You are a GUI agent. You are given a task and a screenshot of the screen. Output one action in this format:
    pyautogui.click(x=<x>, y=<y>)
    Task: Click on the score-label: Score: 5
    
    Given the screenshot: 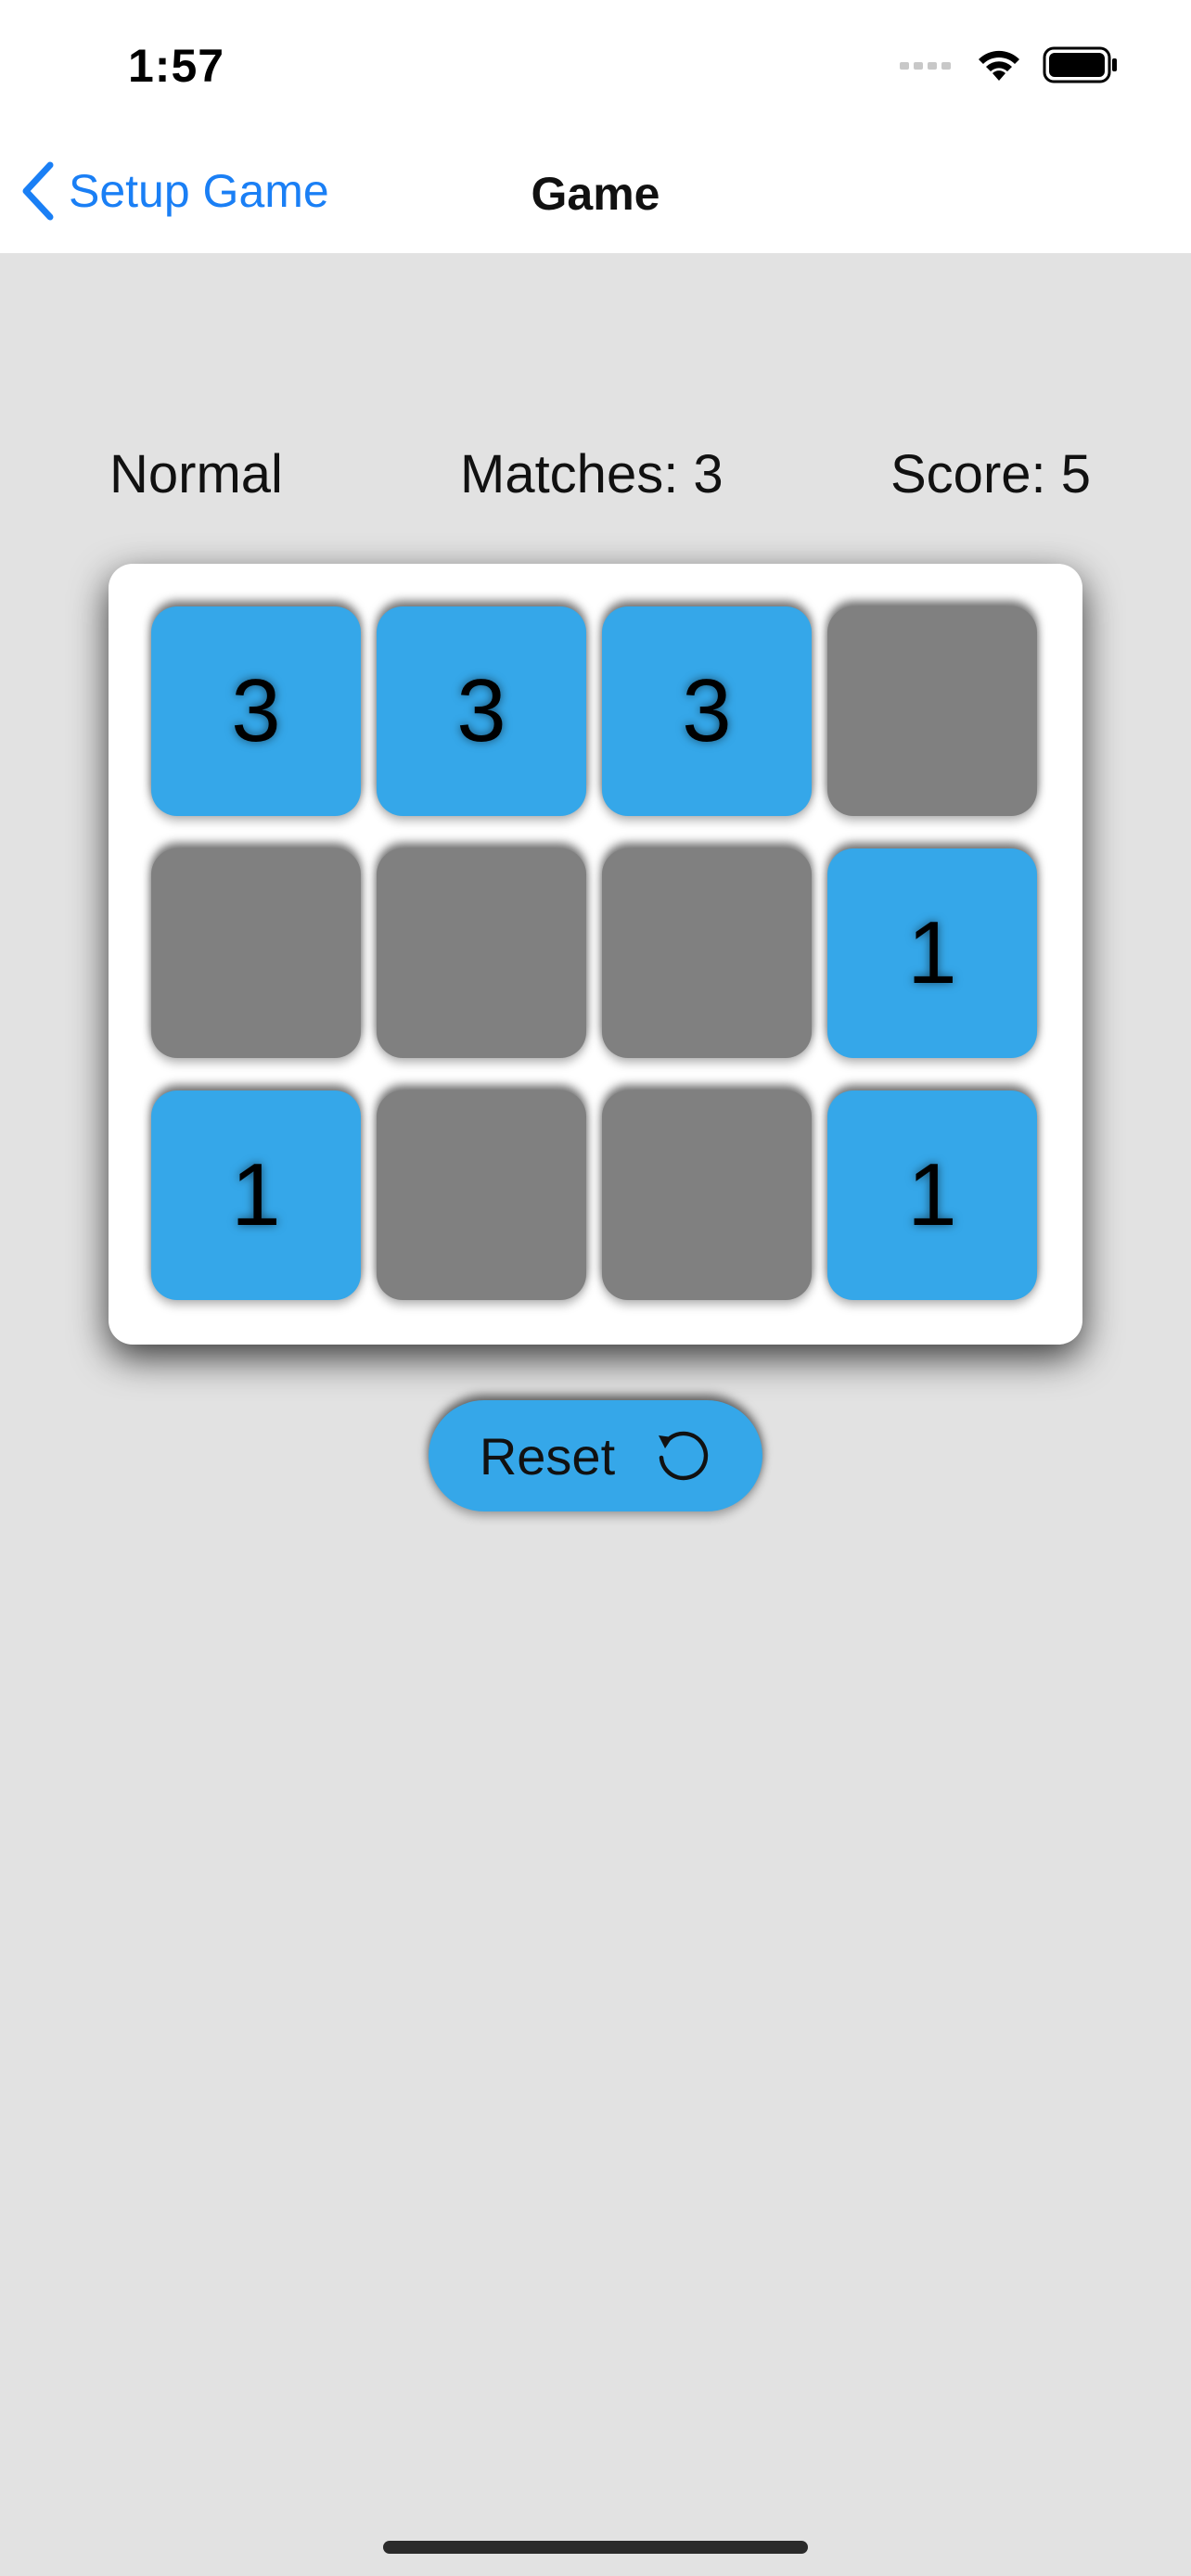 What is the action you would take?
    pyautogui.click(x=990, y=474)
    